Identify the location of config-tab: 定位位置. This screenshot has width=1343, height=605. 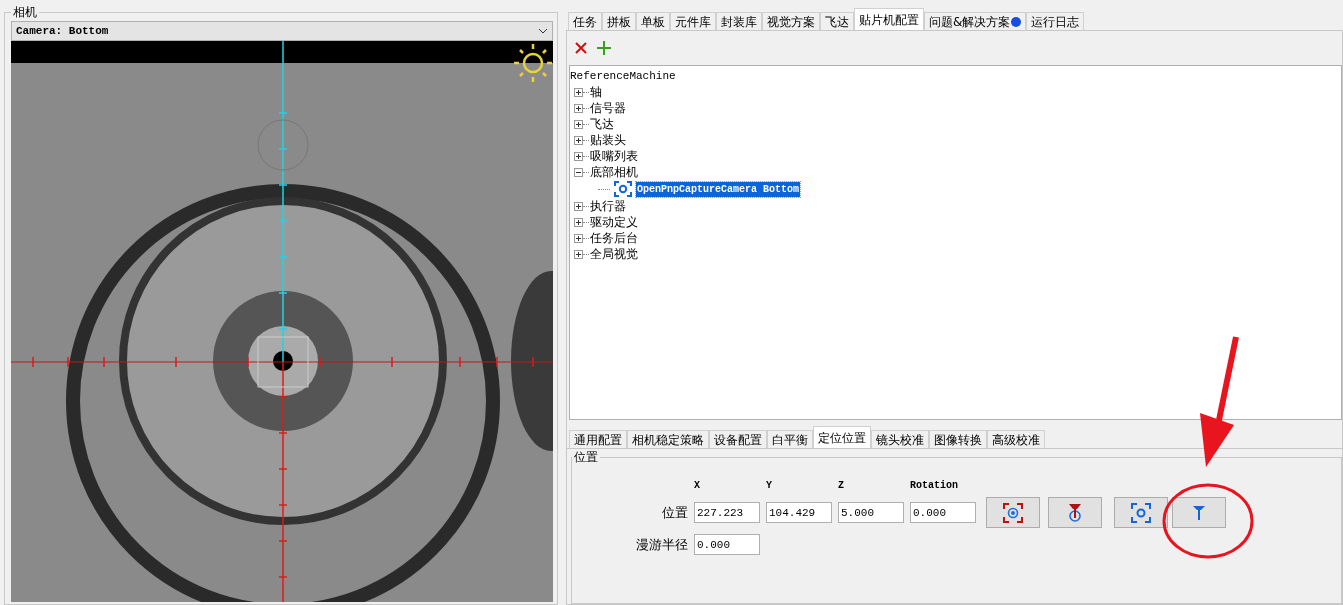
(842, 437).